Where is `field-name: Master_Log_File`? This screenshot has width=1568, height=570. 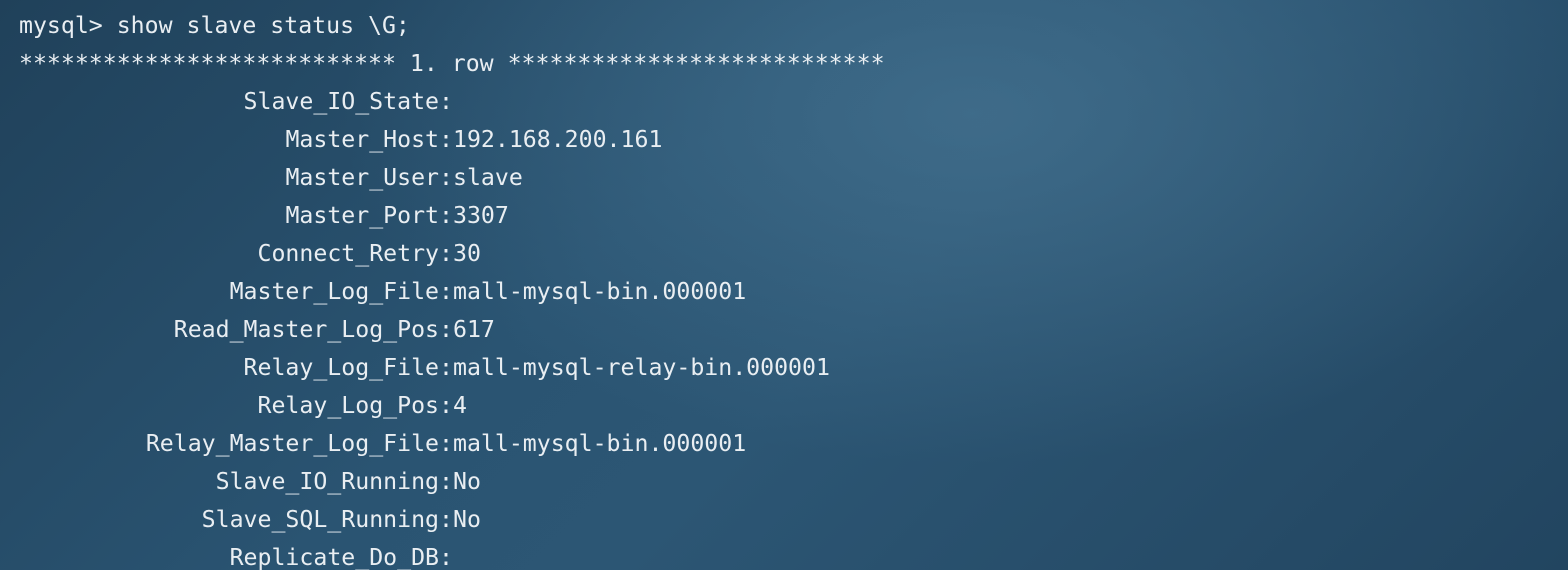
field-name: Master_Log_File is located at coordinates (334, 291).